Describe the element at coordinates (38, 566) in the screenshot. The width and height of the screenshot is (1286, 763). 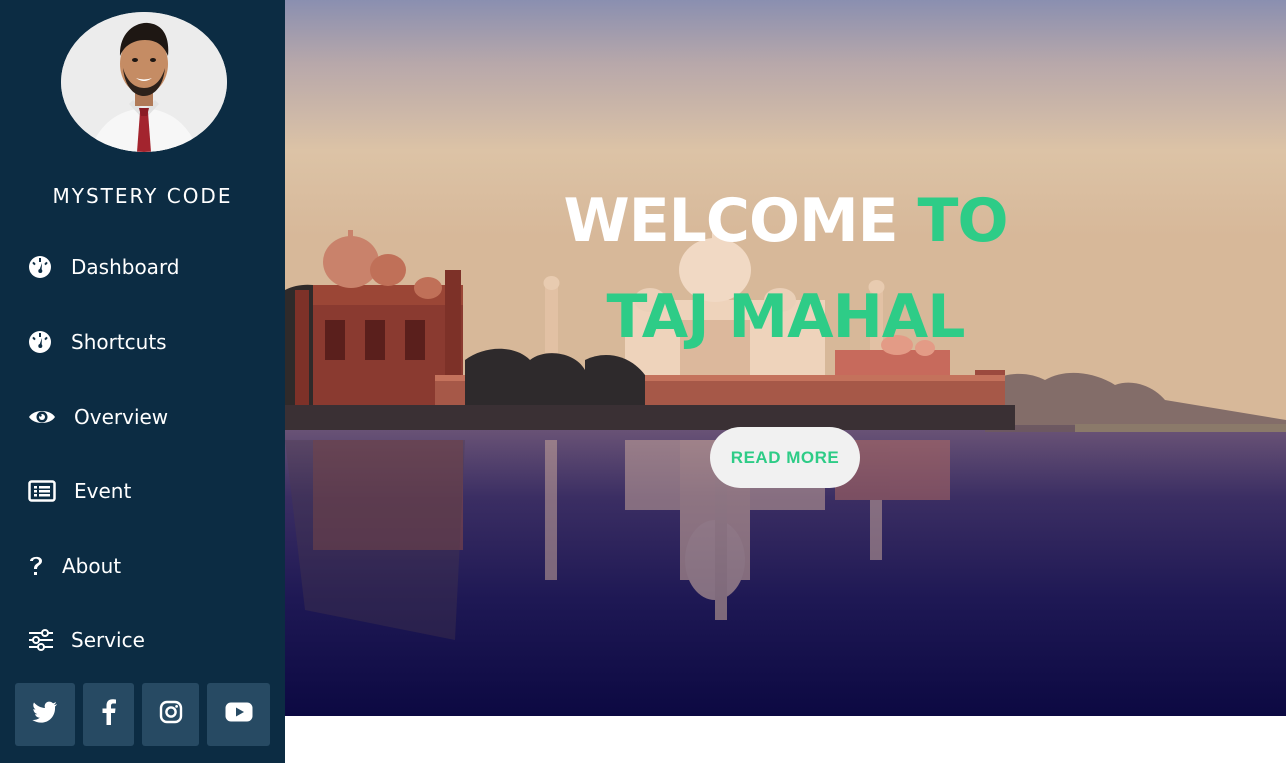
I see `question-icon` at that location.